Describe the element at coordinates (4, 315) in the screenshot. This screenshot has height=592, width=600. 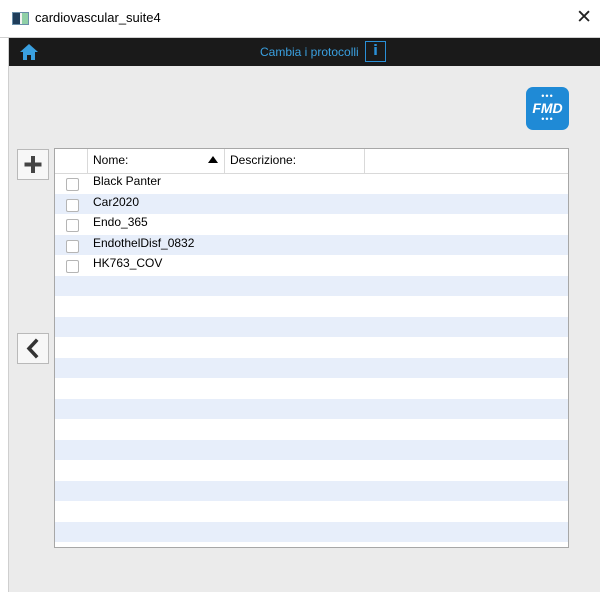
I see `left-border` at that location.